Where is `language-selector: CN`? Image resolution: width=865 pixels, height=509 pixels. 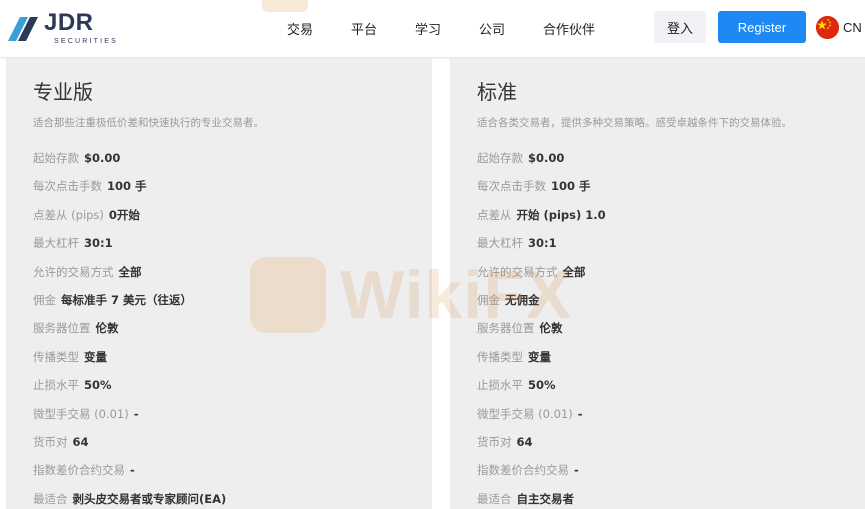
language-selector: CN is located at coordinates (839, 27).